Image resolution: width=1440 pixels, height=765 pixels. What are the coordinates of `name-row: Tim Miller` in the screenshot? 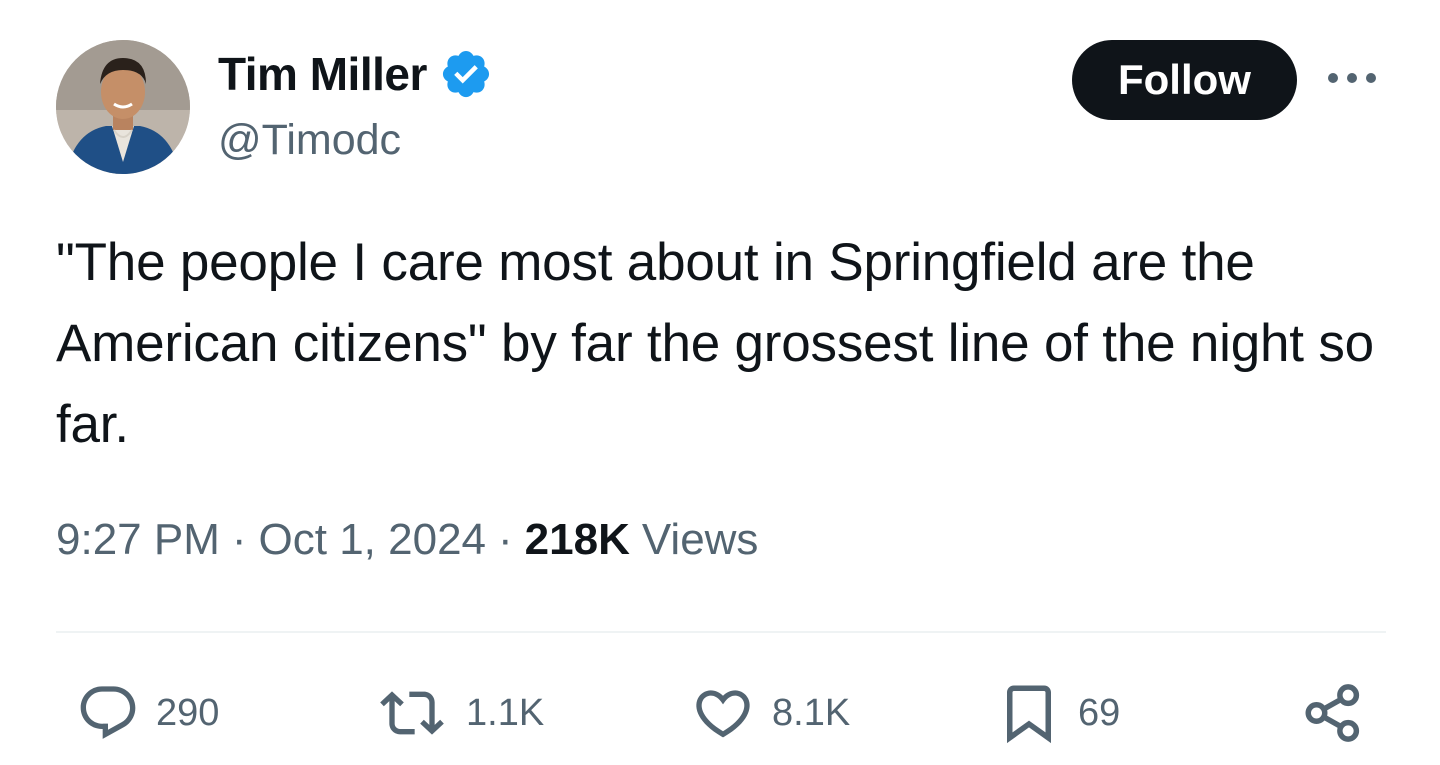 It's located at (355, 74).